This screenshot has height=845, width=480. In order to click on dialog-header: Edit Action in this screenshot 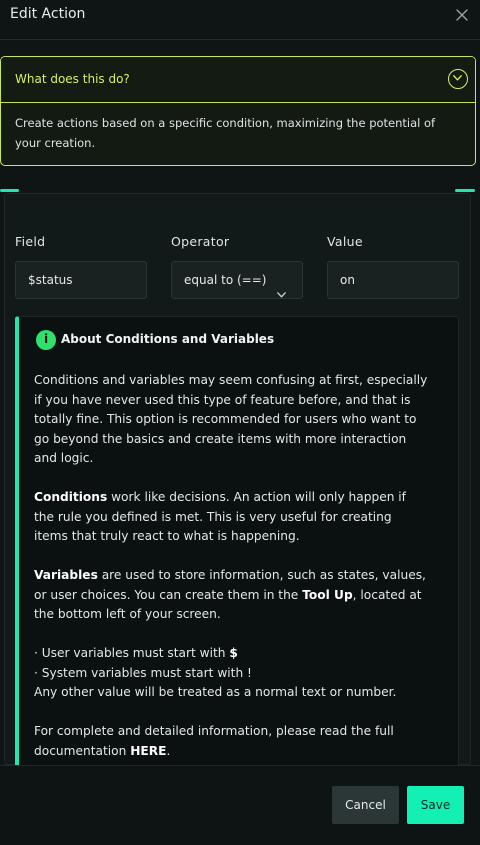, I will do `click(240, 20)`.